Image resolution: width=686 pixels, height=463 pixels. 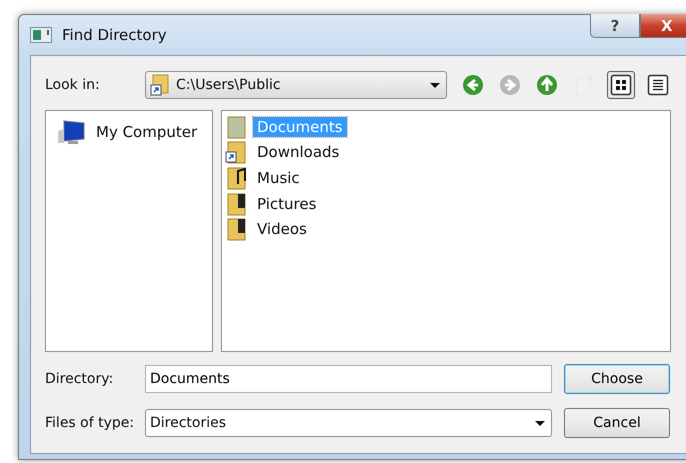 What do you see at coordinates (617, 423) in the screenshot?
I see `cancel-button: Cancel` at bounding box center [617, 423].